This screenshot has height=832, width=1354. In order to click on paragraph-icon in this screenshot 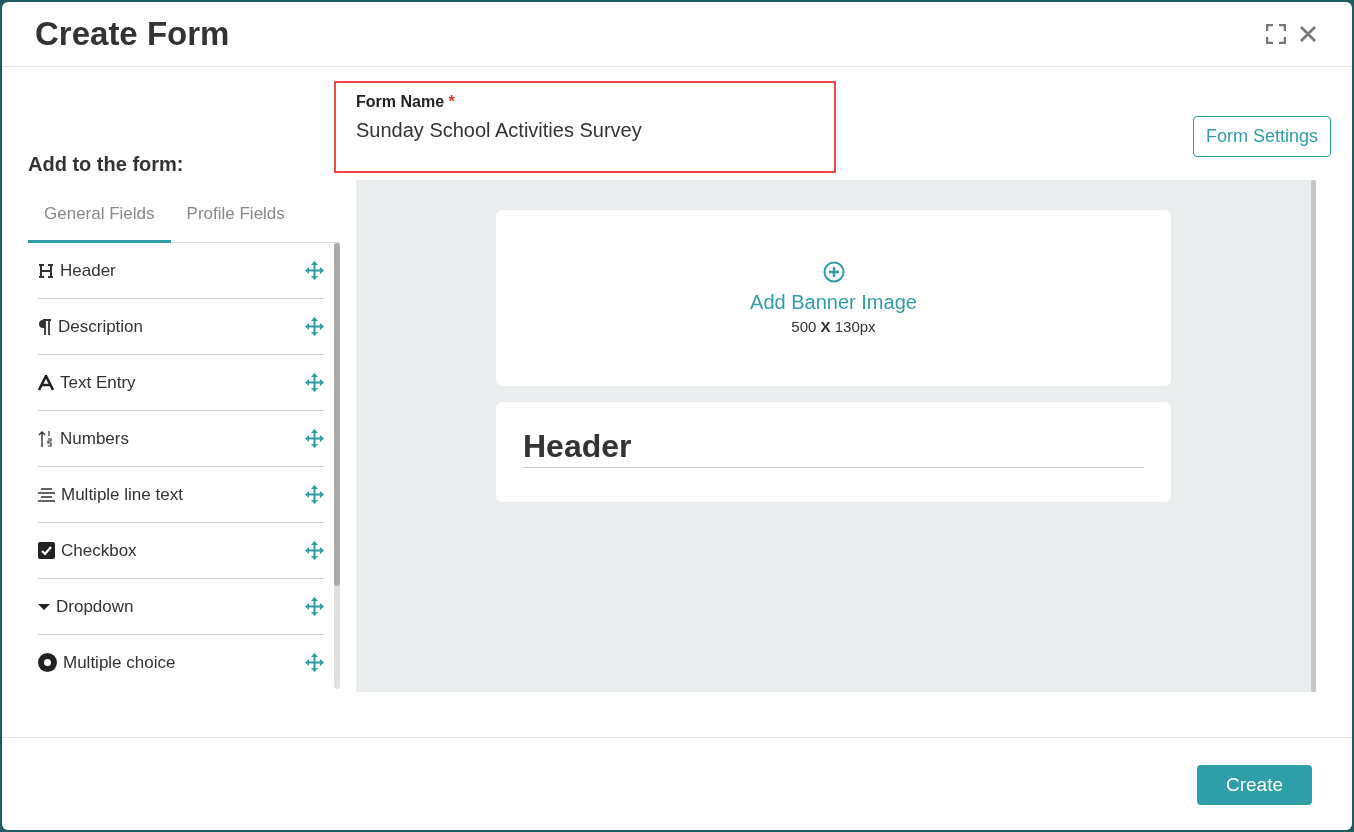, I will do `click(45, 326)`.